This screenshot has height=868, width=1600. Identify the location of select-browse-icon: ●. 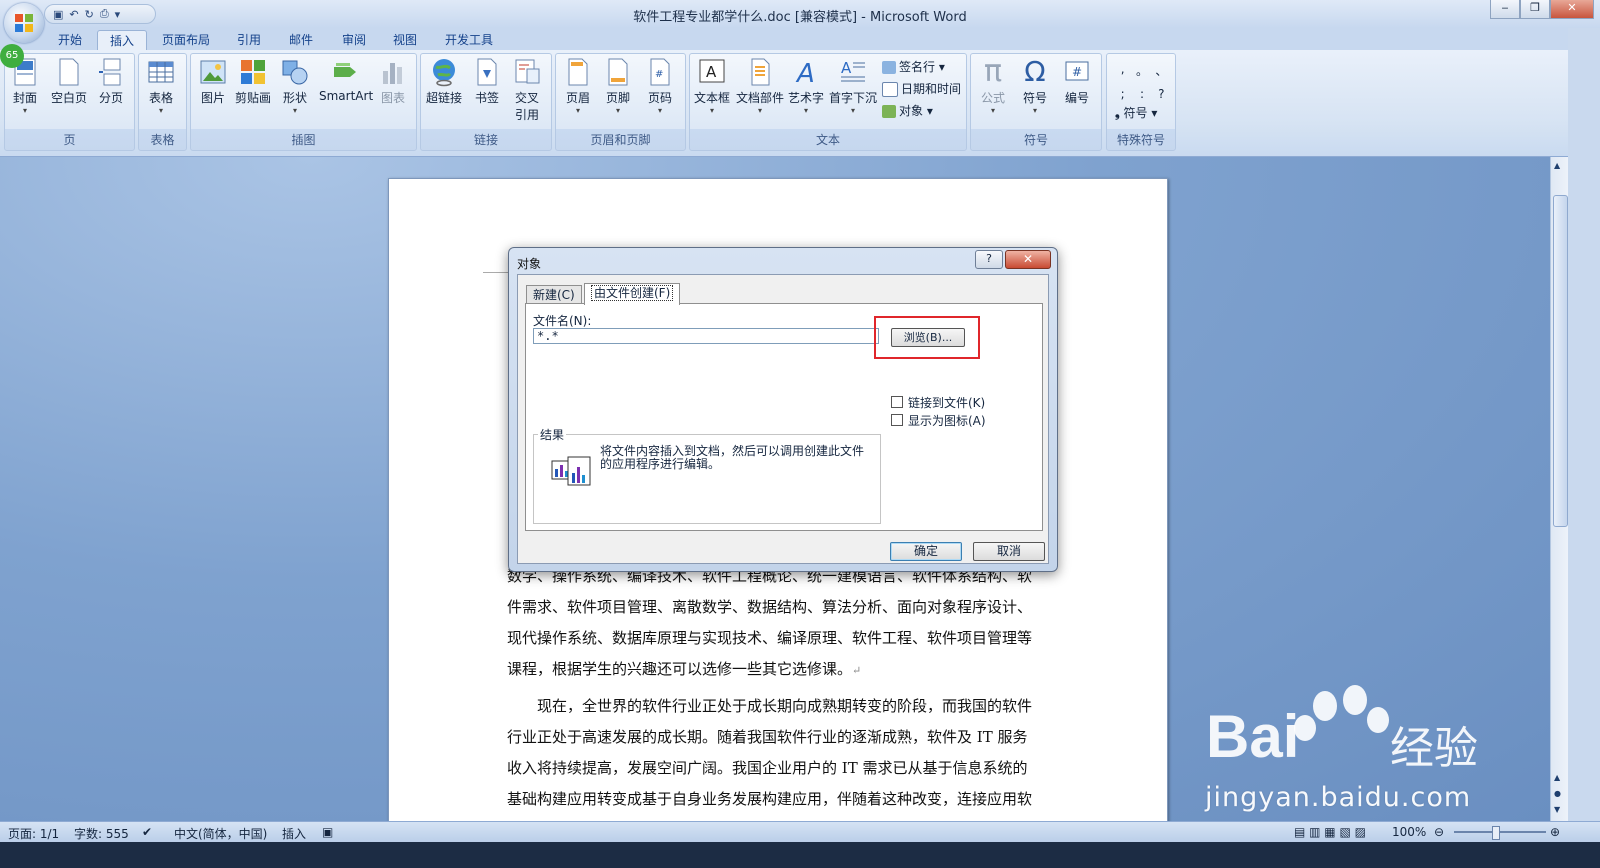
(1557, 793).